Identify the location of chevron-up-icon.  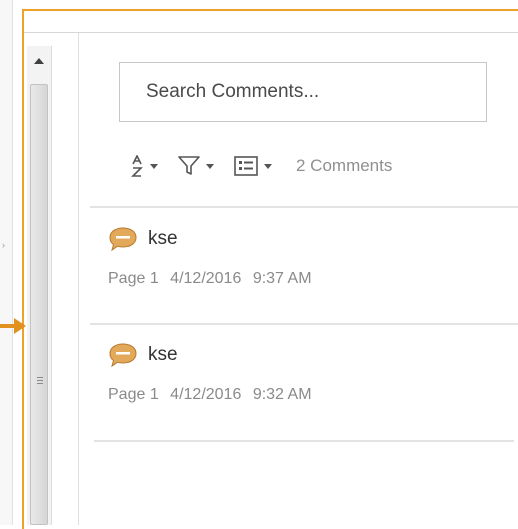
(39, 61).